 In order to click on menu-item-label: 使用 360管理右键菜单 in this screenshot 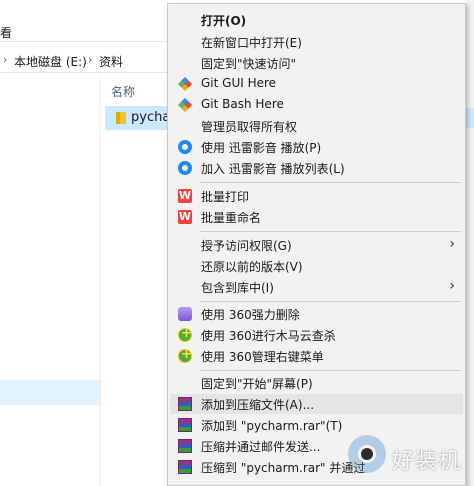, I will do `click(262, 357)`.